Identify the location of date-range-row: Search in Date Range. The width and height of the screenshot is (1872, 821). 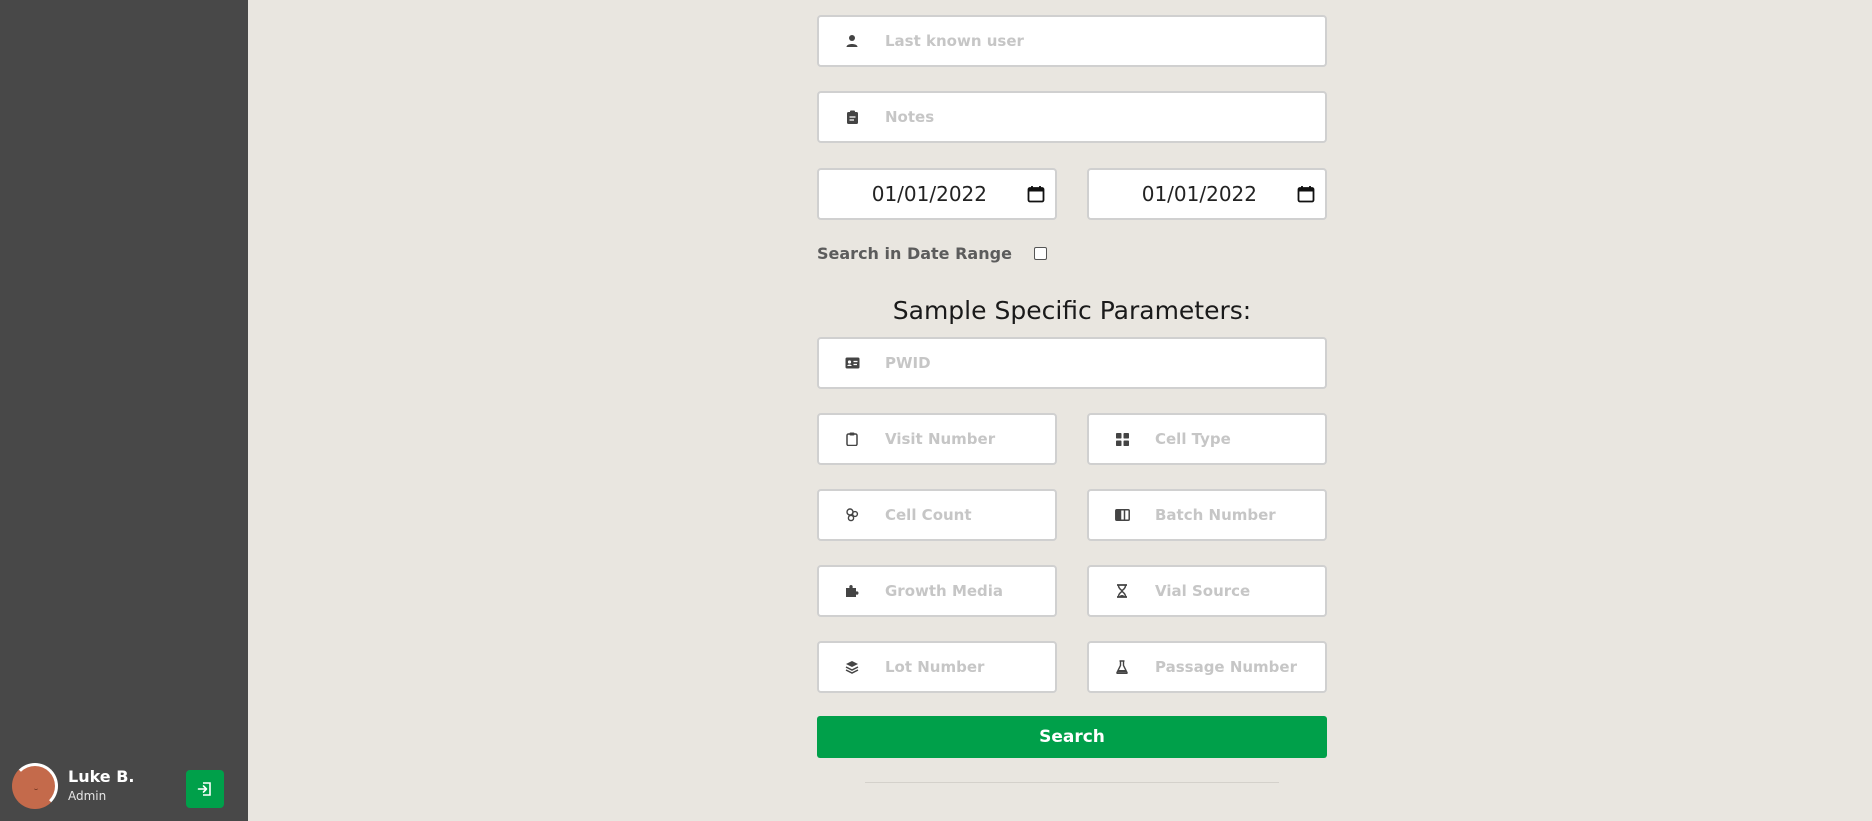
(932, 253).